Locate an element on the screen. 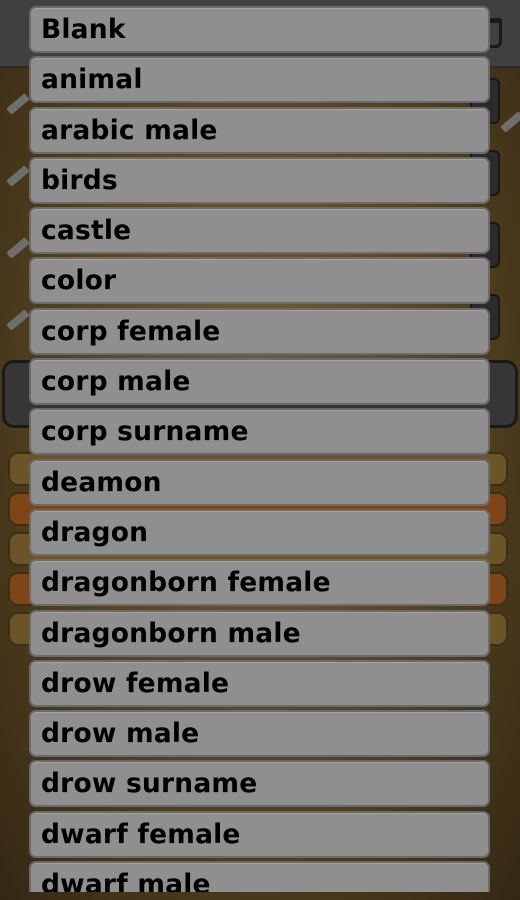 The width and height of the screenshot is (520, 900). dropdown-item-label: Blank is located at coordinates (83, 29).